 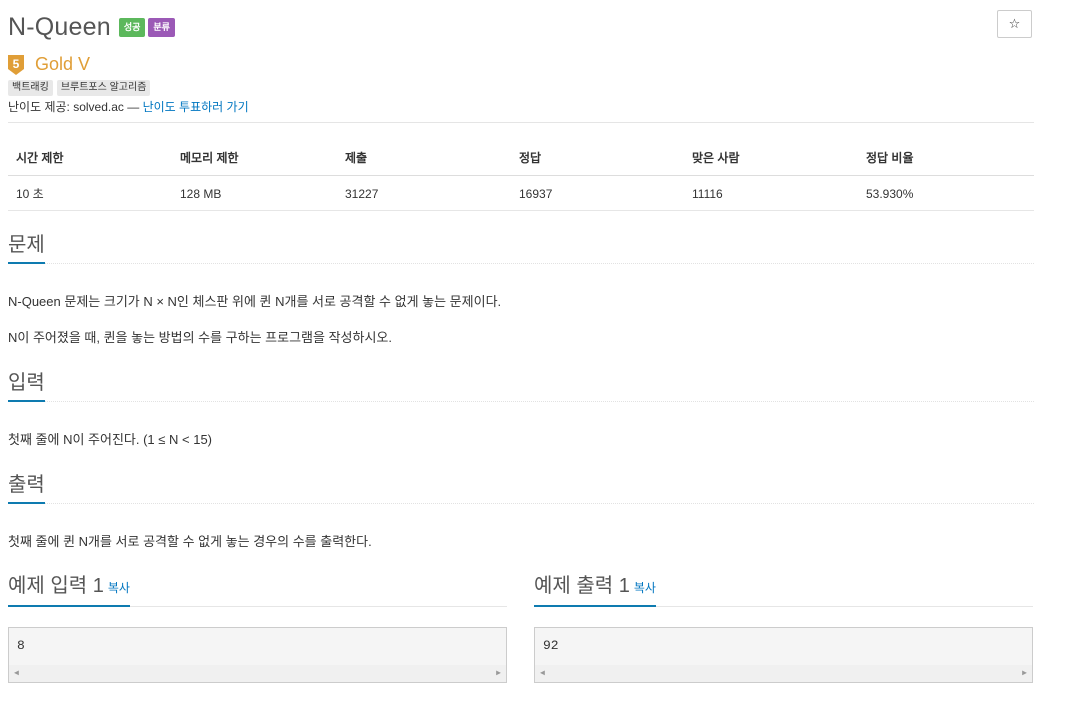 I want to click on sample-input-title-text: 예제 입력 1, so click(x=56, y=586).